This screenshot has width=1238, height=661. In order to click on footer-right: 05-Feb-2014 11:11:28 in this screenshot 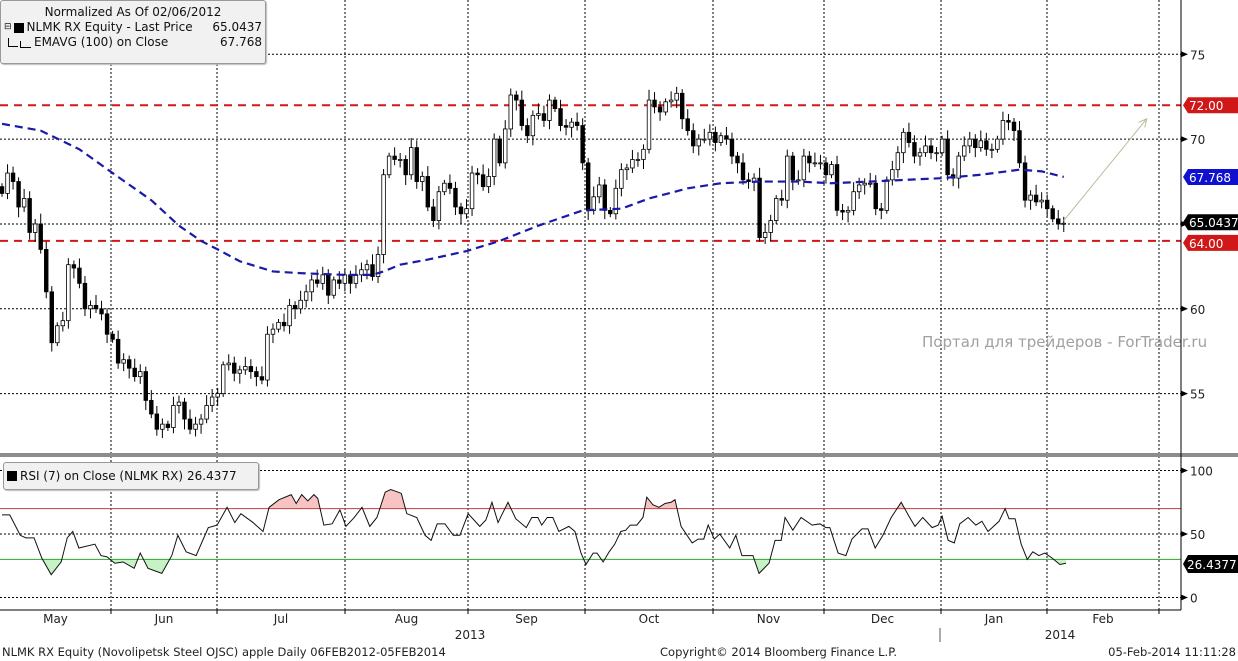, I will do `click(1172, 652)`.